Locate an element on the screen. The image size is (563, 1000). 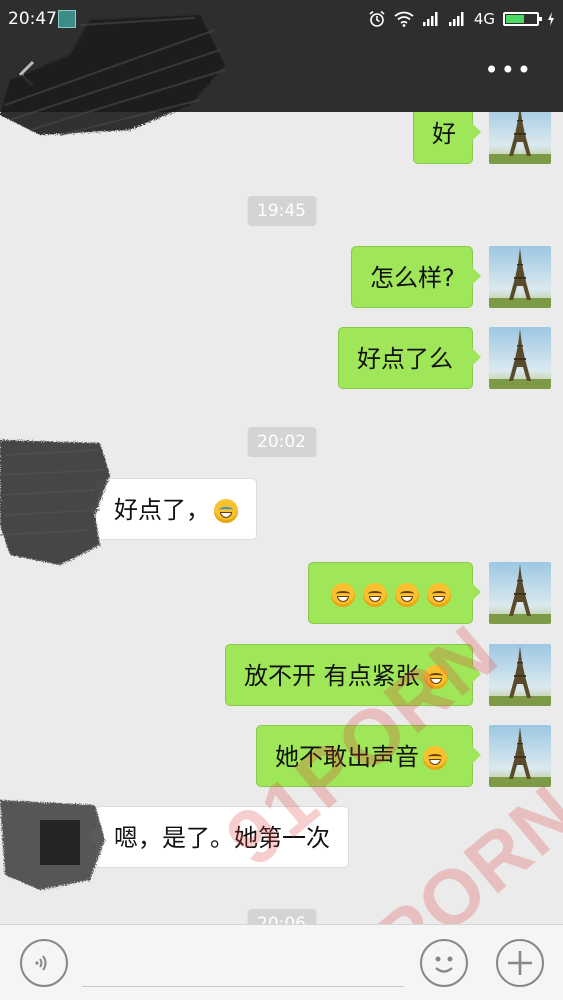
voice-button is located at coordinates (44, 963).